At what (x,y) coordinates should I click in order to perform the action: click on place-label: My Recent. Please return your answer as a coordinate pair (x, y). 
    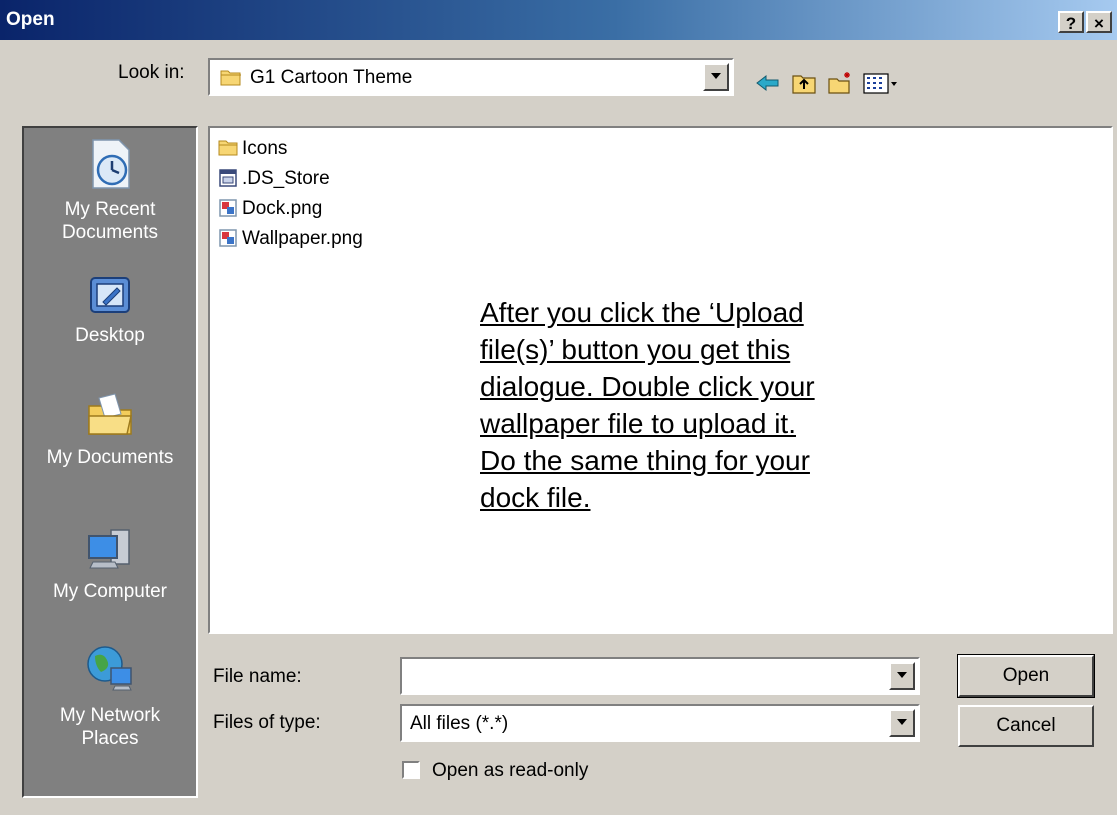
    Looking at the image, I should click on (110, 209).